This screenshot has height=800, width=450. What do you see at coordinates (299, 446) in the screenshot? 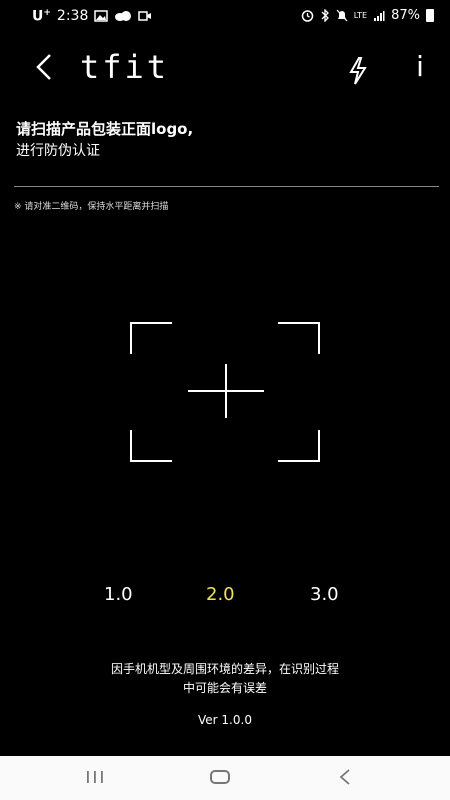
I see `scan-corner-bottom-right` at bounding box center [299, 446].